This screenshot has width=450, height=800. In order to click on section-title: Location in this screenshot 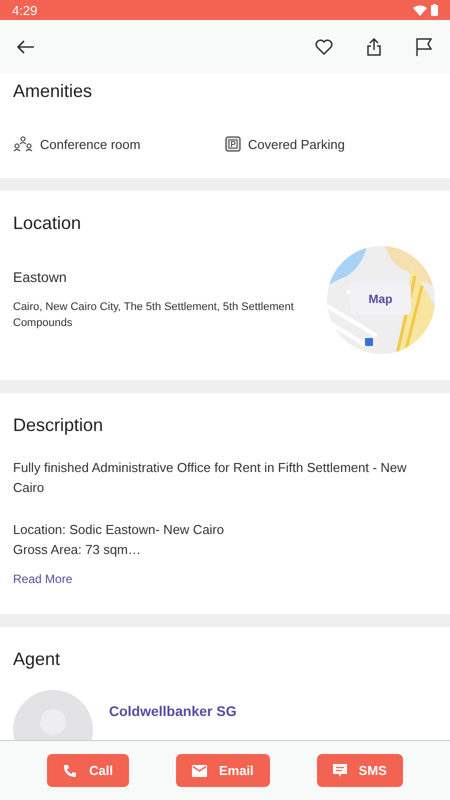, I will do `click(47, 223)`.